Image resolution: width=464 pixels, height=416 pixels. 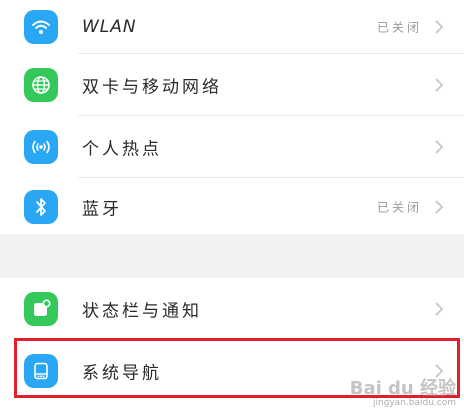 What do you see at coordinates (102, 209) in the screenshot?
I see `settings-row-label: 蓝牙` at bounding box center [102, 209].